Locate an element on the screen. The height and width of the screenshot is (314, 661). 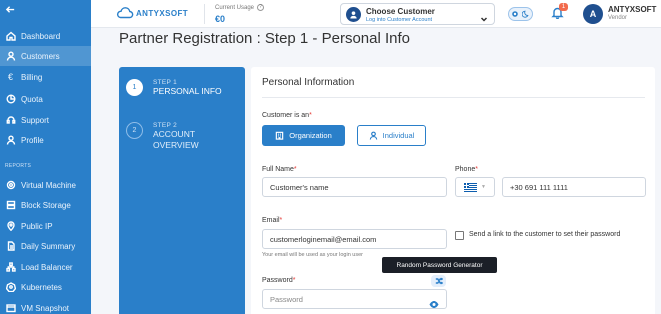
sidebar-item-daily-summary: Daily Summary is located at coordinates (45, 246).